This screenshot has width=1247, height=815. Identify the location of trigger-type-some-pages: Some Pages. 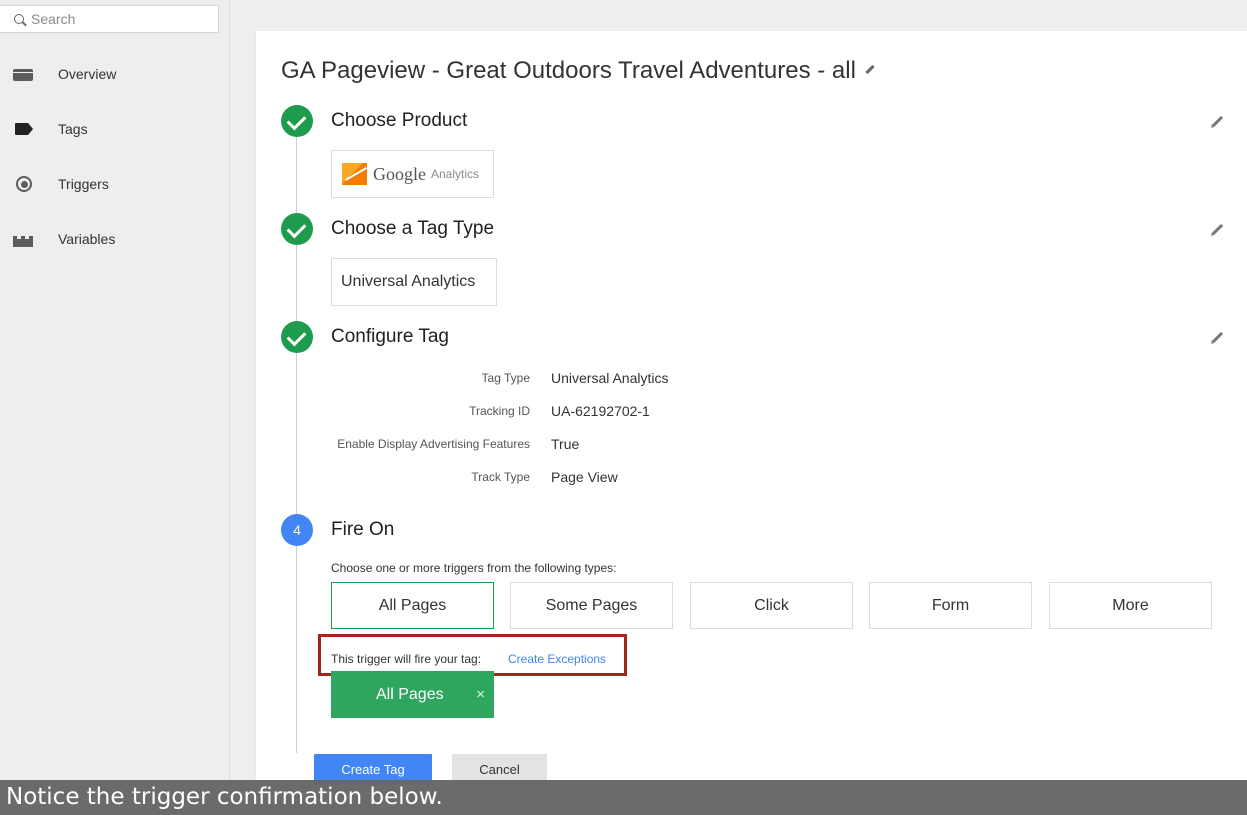
(591, 605).